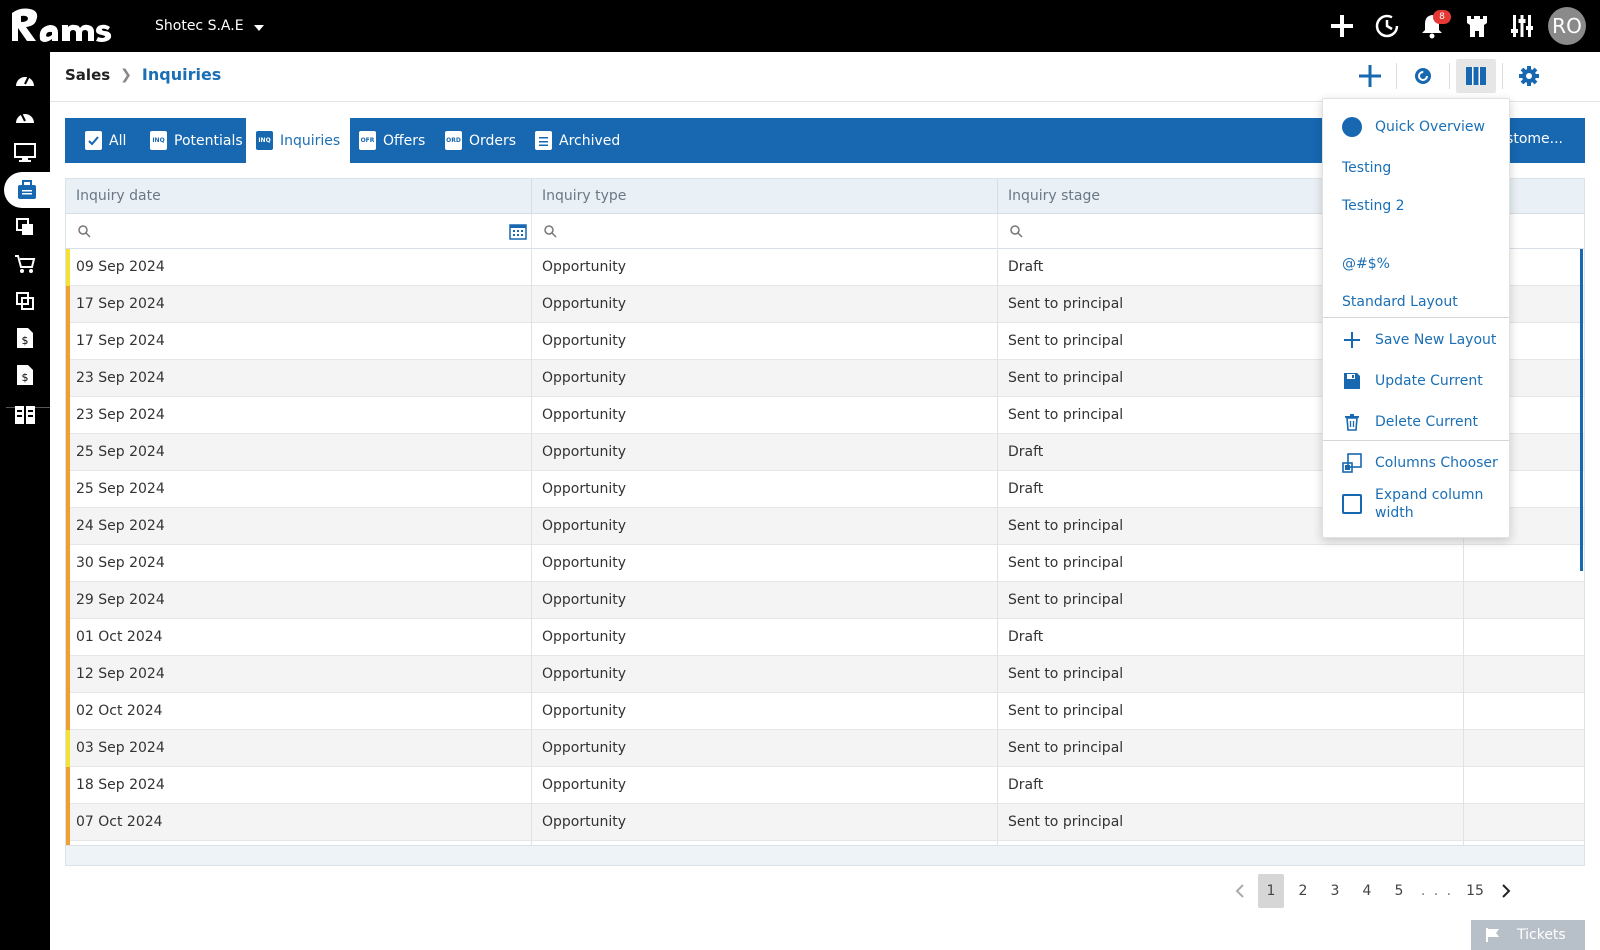 This screenshot has height=950, width=1600. What do you see at coordinates (1476, 76) in the screenshot?
I see `layout-button` at bounding box center [1476, 76].